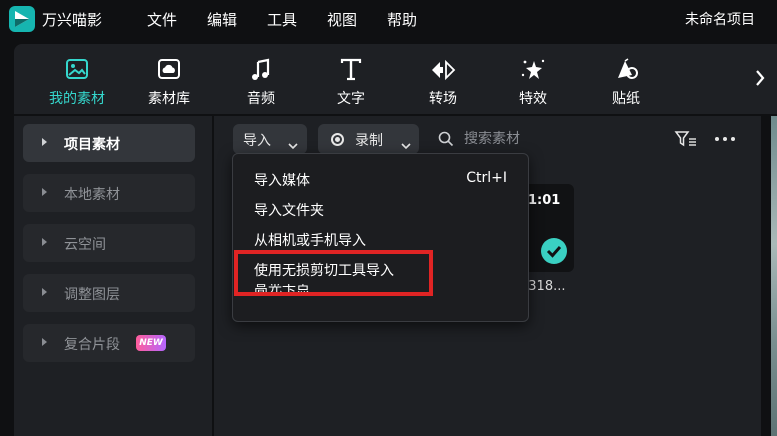 This screenshot has height=436, width=777. I want to click on preview-edge, so click(774, 276).